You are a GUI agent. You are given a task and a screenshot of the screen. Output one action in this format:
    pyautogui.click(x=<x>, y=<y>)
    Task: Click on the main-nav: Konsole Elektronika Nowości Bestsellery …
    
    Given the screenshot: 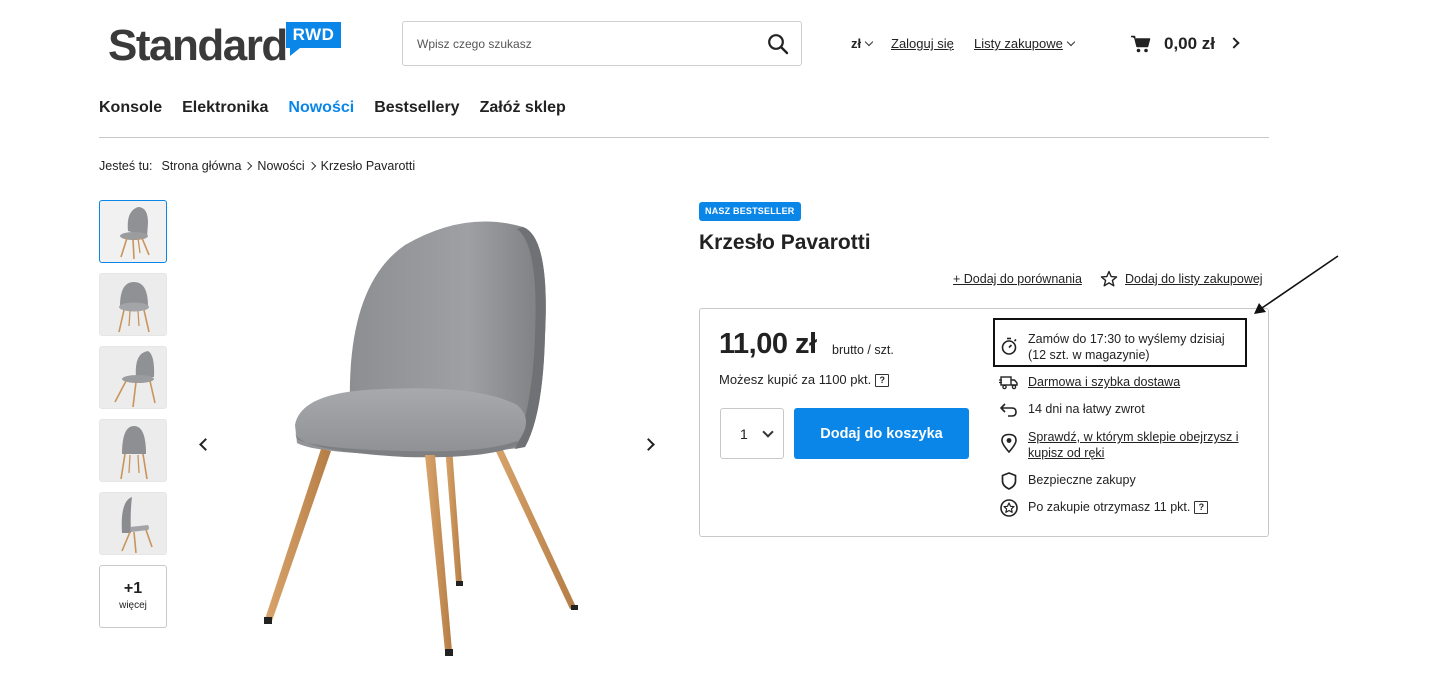 What is the action you would take?
    pyautogui.click(x=332, y=108)
    